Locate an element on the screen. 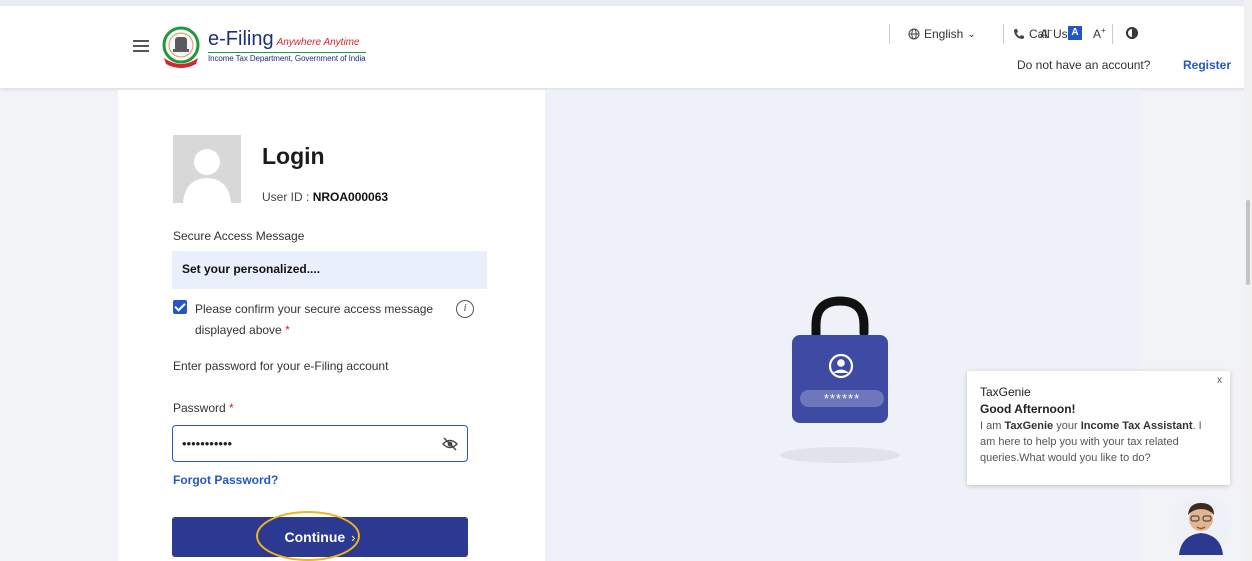 The image size is (1252, 561). logo-tagline: Anywhere Anytime is located at coordinates (318, 42).